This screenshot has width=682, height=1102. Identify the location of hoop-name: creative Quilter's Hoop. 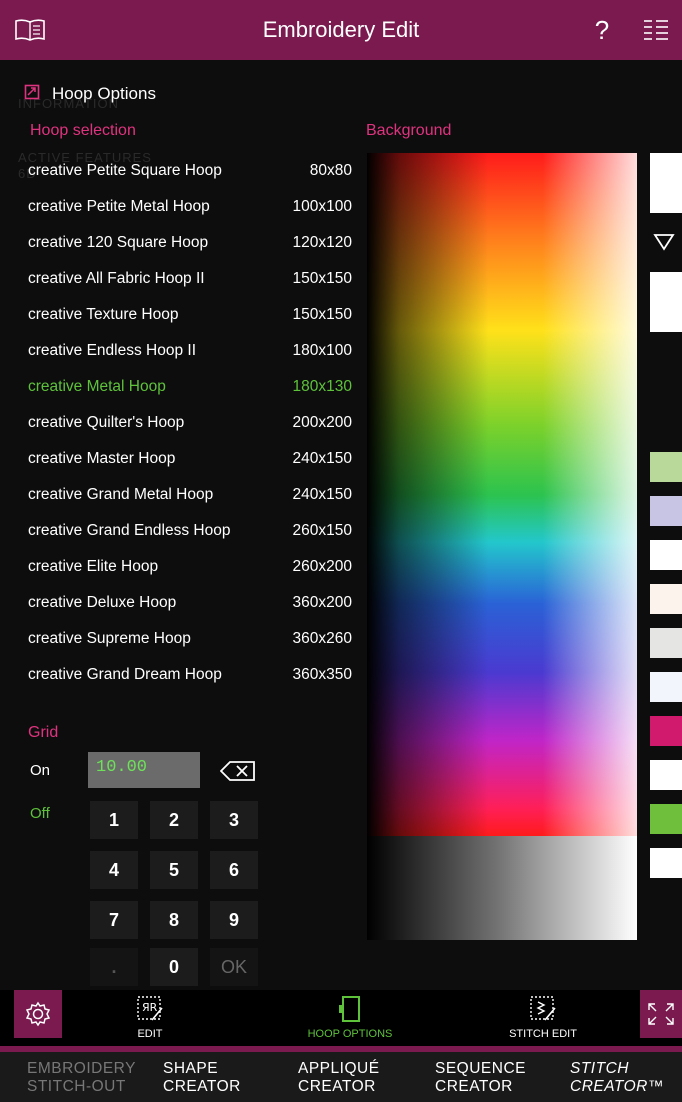
(106, 422).